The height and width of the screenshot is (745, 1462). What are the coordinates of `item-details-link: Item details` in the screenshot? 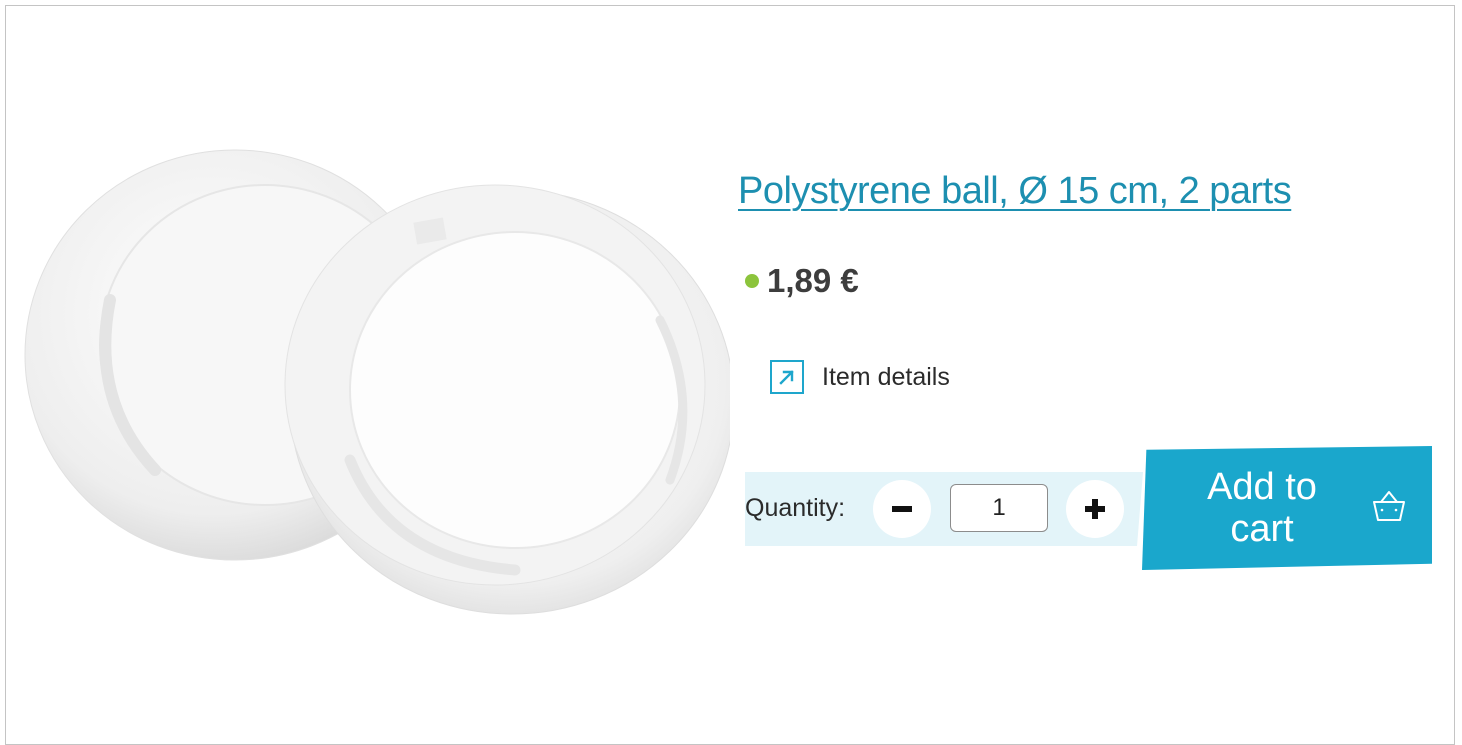 It's located at (860, 377).